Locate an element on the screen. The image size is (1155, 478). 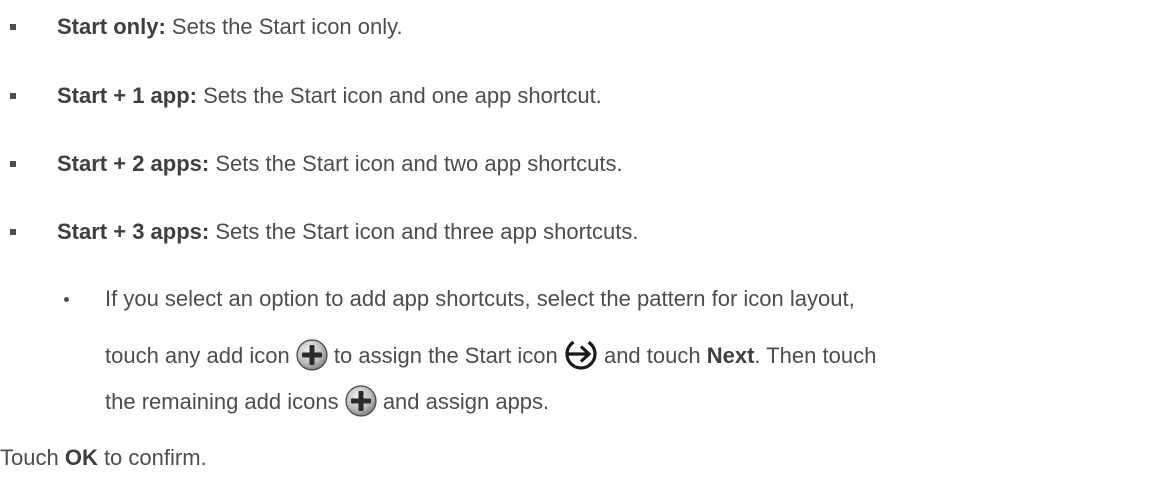
option-lead: Start + 2 apps: is located at coordinates (133, 163).